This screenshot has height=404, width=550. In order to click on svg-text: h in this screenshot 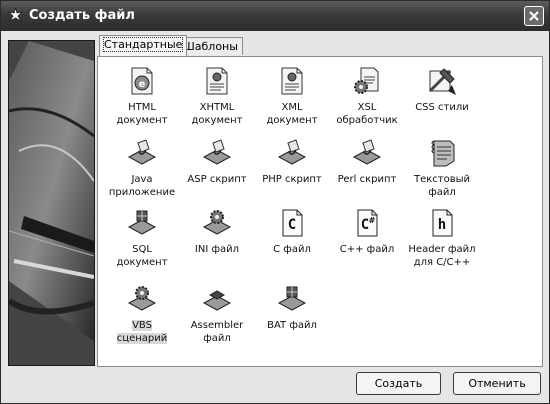, I will do `click(442, 225)`.